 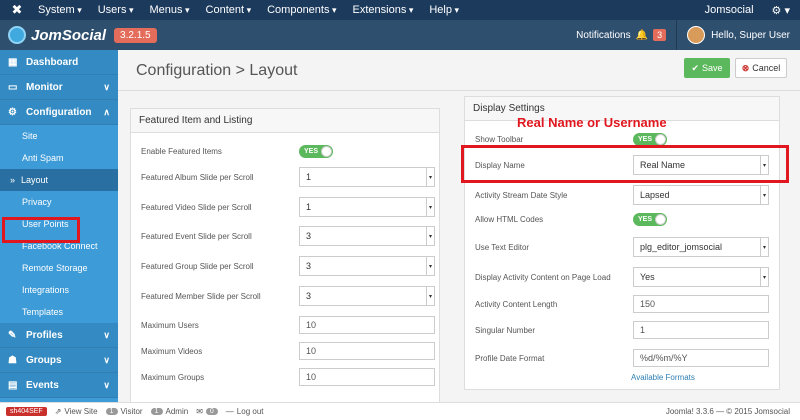 What do you see at coordinates (288, 236) in the screenshot?
I see `event-slide-row: Featured Event Slide per Scroll 3 ▾` at bounding box center [288, 236].